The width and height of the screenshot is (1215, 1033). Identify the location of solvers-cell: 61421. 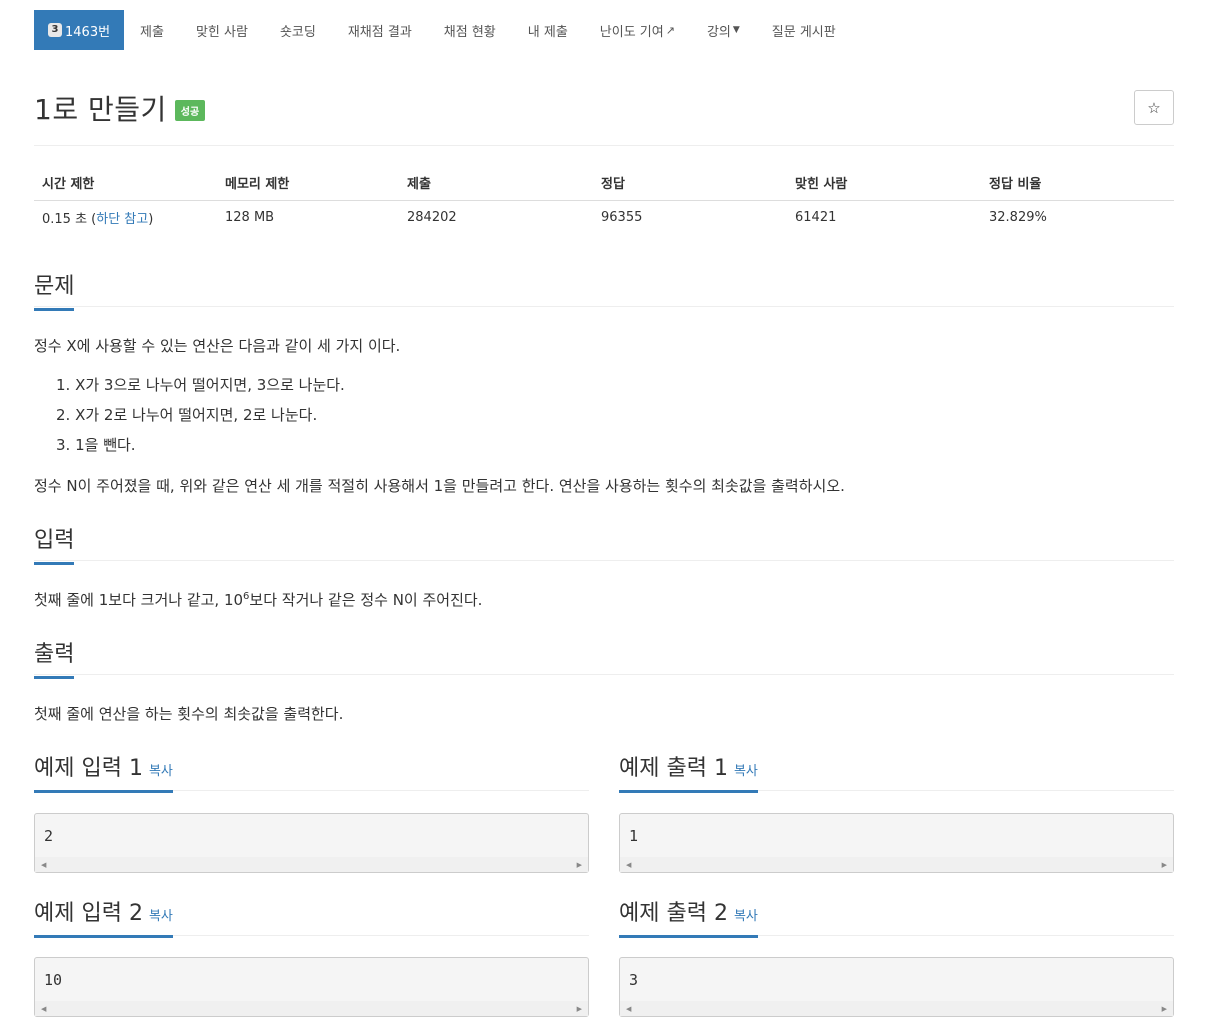
(816, 217).